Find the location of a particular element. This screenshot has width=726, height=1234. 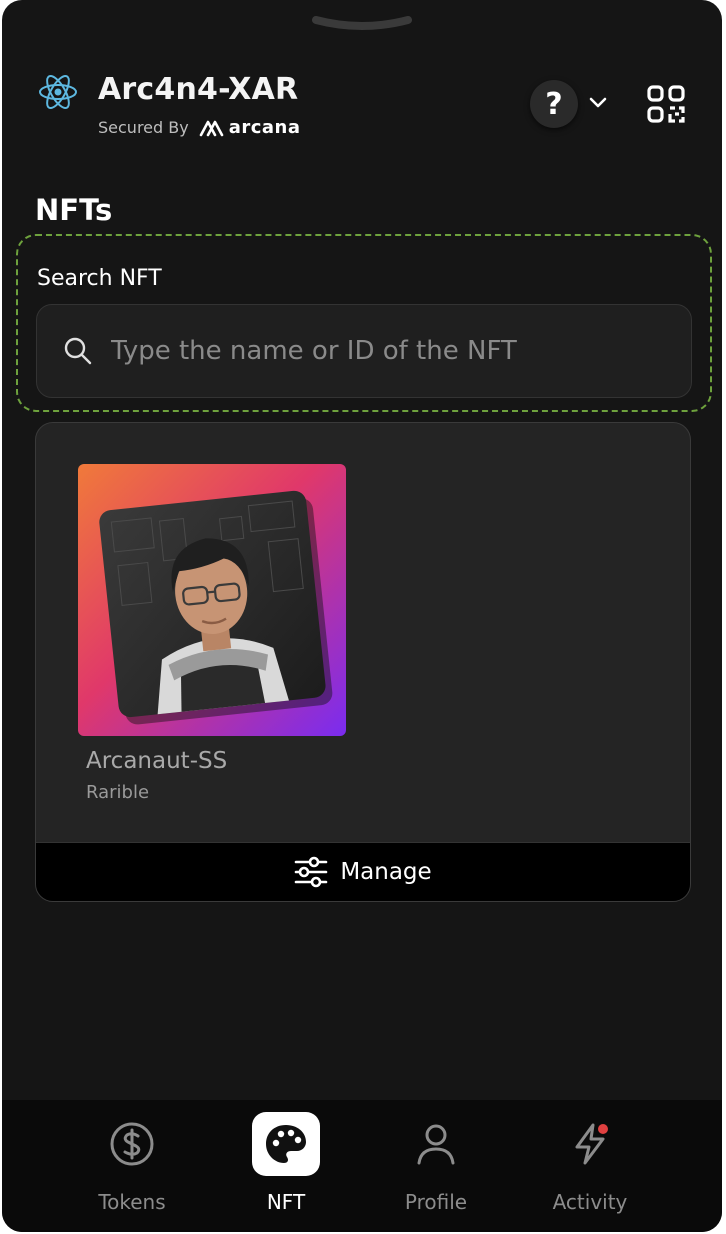

user-icon is located at coordinates (436, 1144).